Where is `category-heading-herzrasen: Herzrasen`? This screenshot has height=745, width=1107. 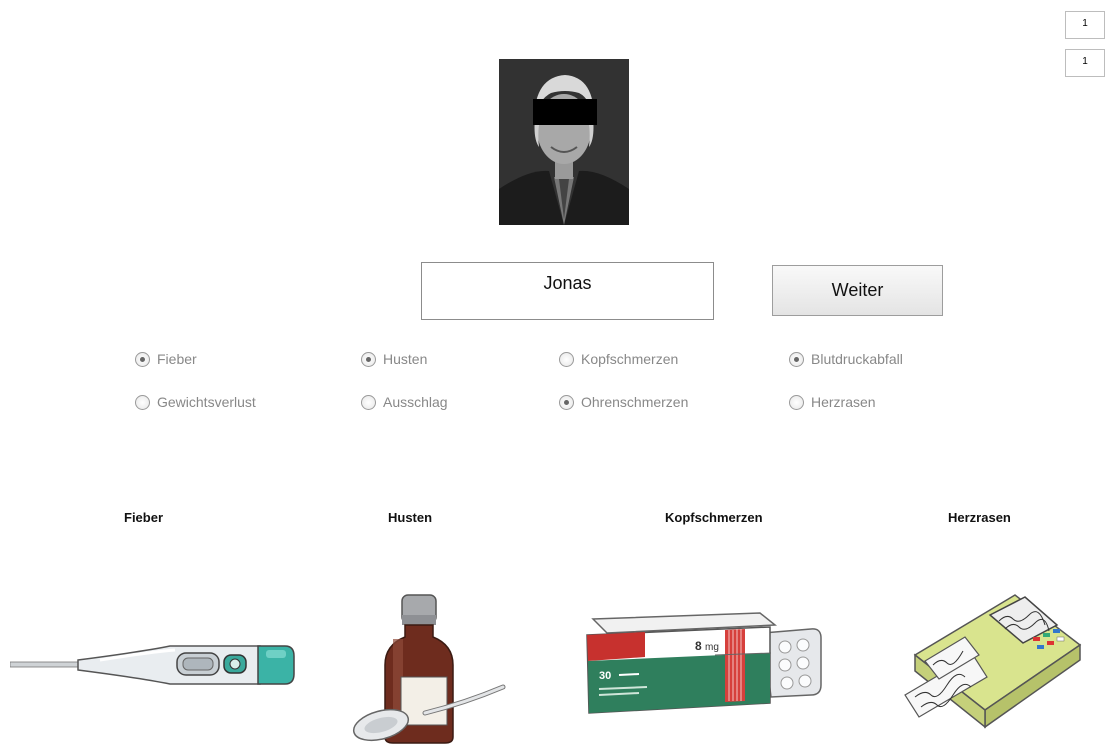
category-heading-herzrasen: Herzrasen is located at coordinates (979, 517).